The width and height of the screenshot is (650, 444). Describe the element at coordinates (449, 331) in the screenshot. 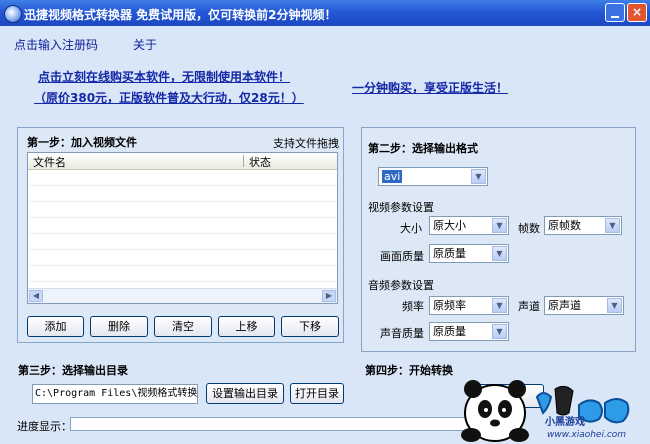

I see `audio-quality-value: 原质量` at that location.